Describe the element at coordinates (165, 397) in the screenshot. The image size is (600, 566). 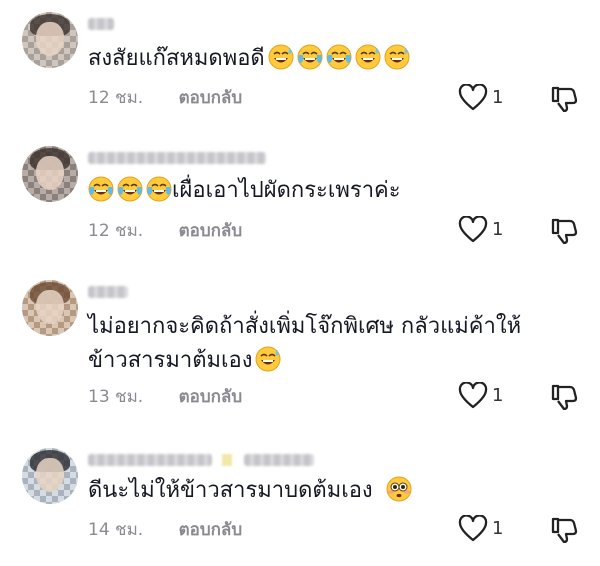
I see `comment-meta: 13 ชม. ตอบกลับ` at that location.